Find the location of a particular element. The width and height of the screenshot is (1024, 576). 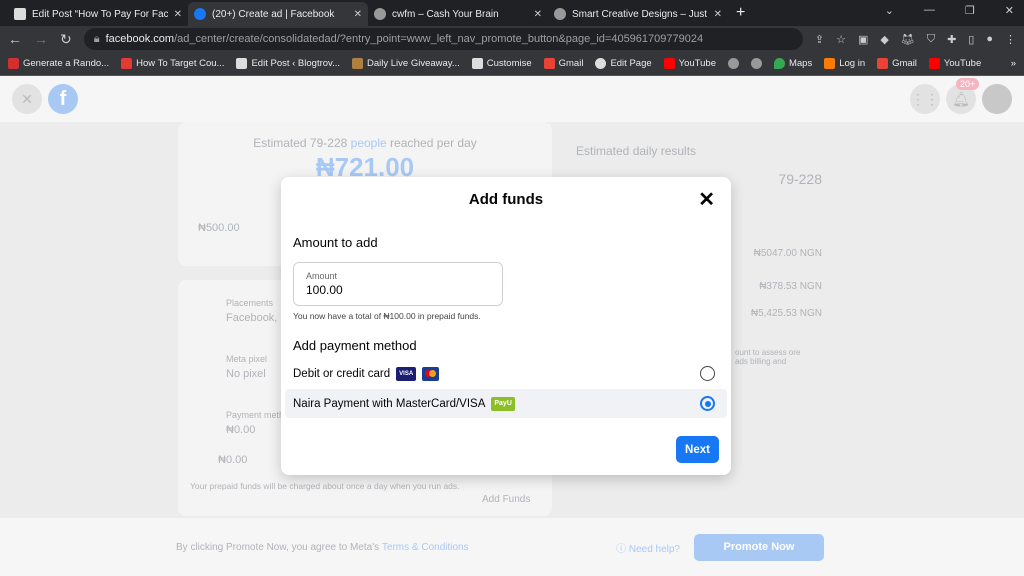

page-icon is located at coordinates (20, 14).